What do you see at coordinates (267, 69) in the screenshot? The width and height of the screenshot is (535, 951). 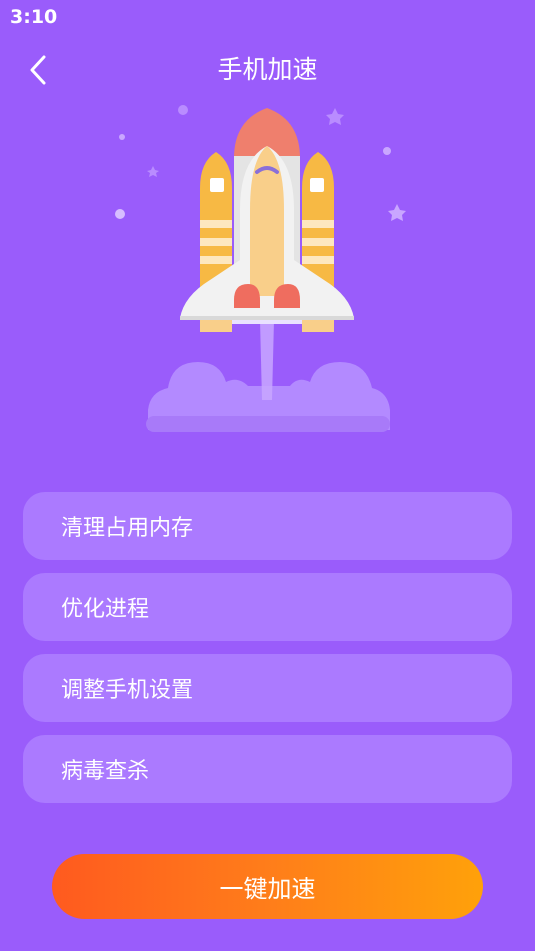 I see `page-title: 手机加速` at bounding box center [267, 69].